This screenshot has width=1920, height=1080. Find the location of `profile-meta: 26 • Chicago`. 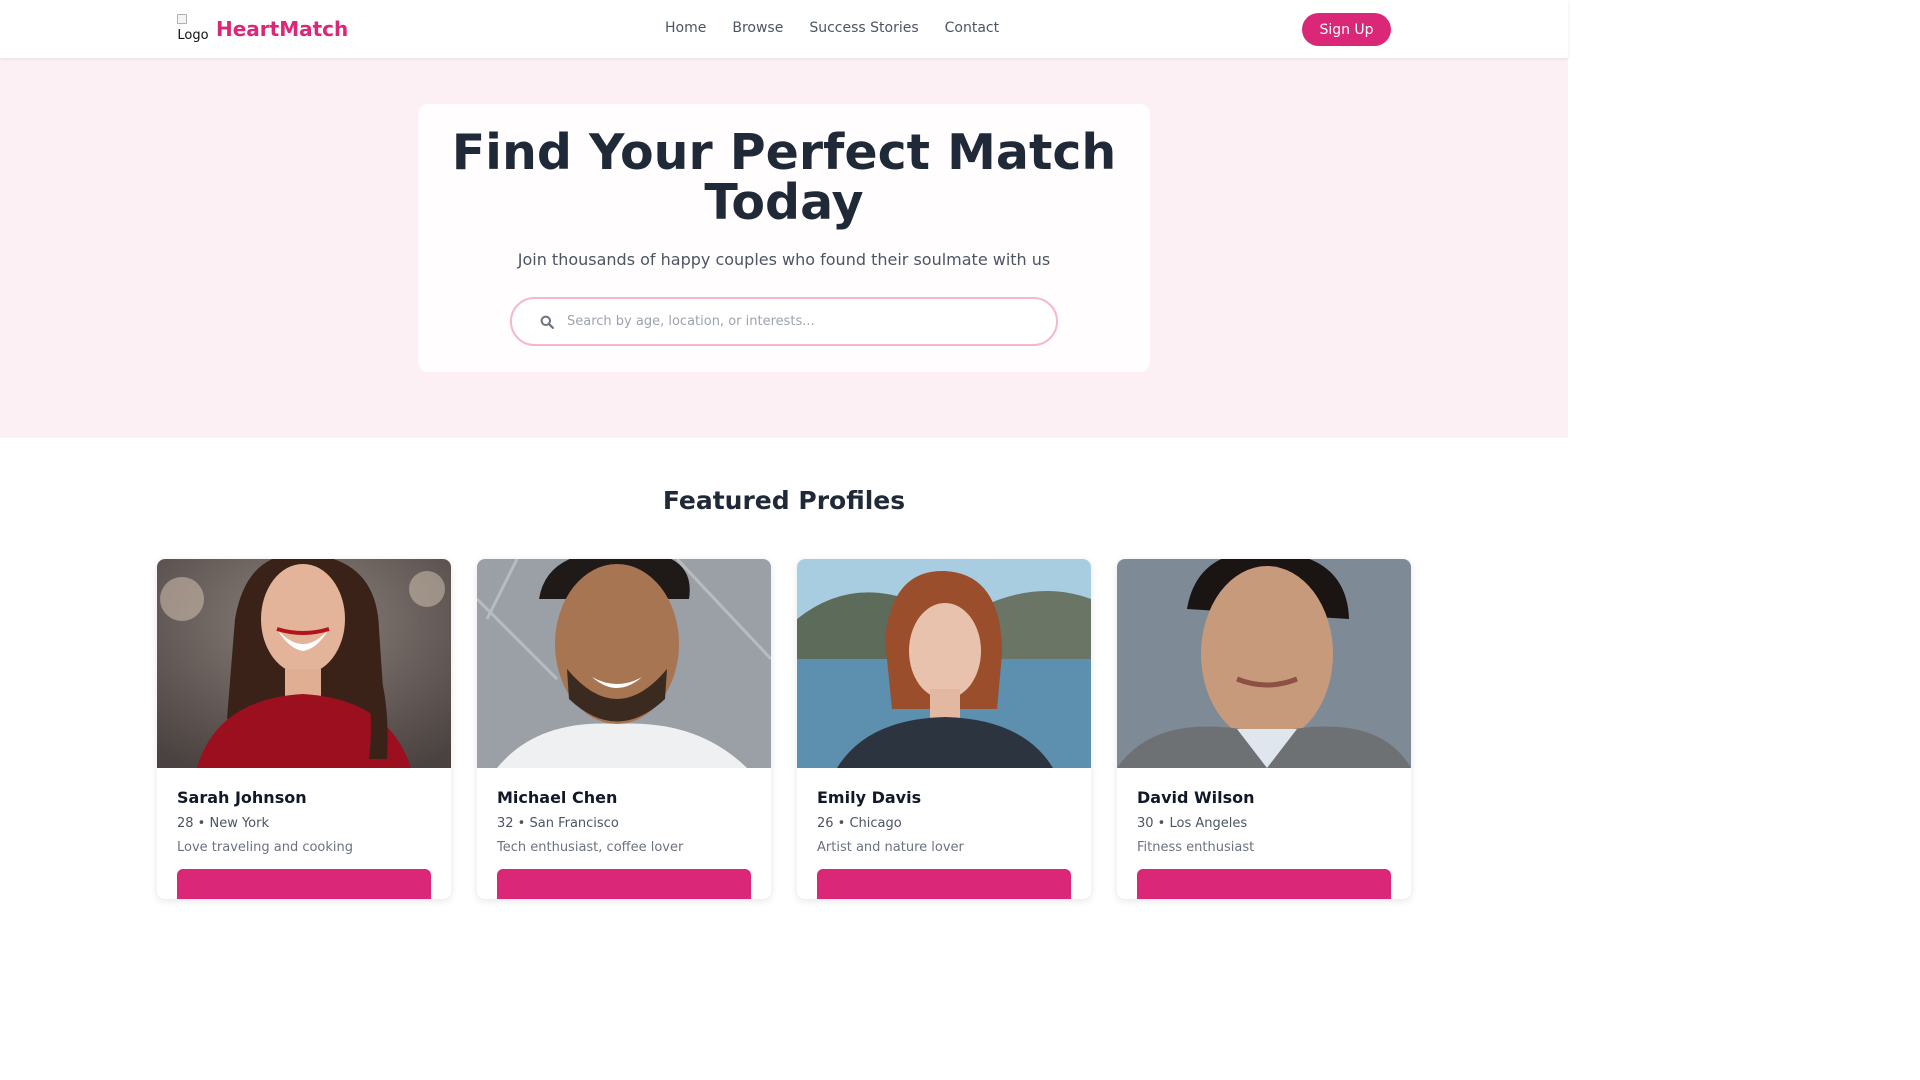

profile-meta: 26 • Chicago is located at coordinates (859, 823).